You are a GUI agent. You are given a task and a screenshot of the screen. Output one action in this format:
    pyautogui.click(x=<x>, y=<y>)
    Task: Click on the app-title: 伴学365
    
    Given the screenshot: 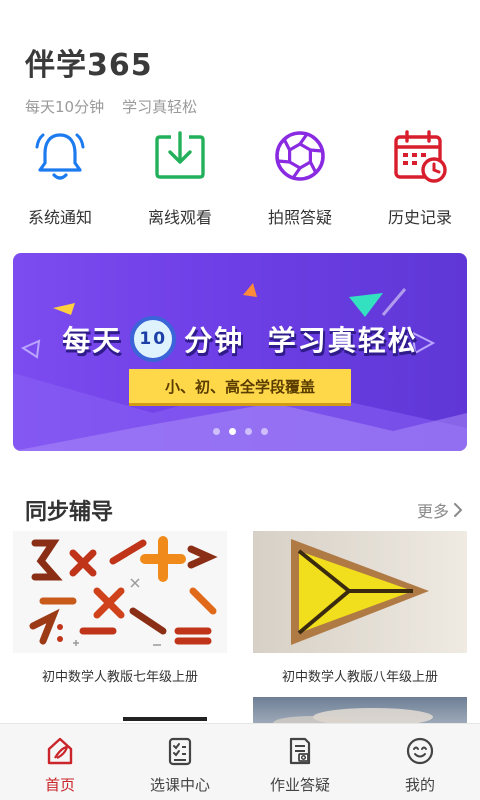 What is the action you would take?
    pyautogui.click(x=89, y=65)
    